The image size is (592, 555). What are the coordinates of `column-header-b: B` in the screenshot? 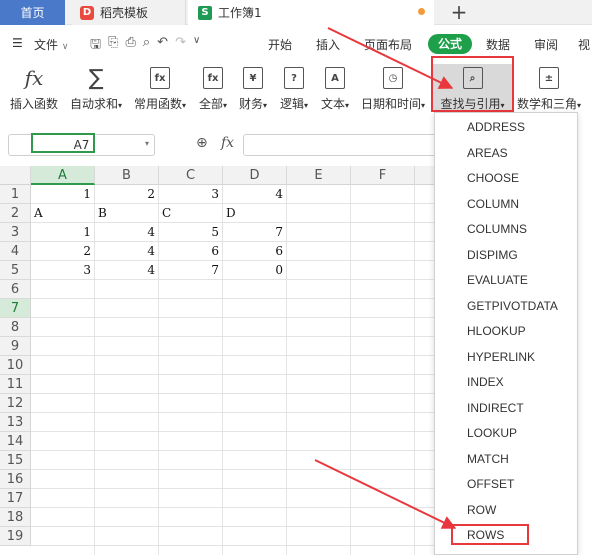 It's located at (127, 175).